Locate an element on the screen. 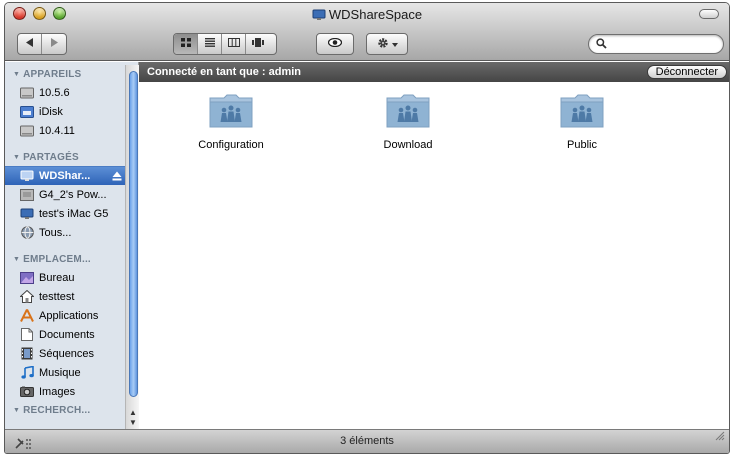 The image size is (734, 457). sidebar-item-applications: Applications is located at coordinates (71, 315).